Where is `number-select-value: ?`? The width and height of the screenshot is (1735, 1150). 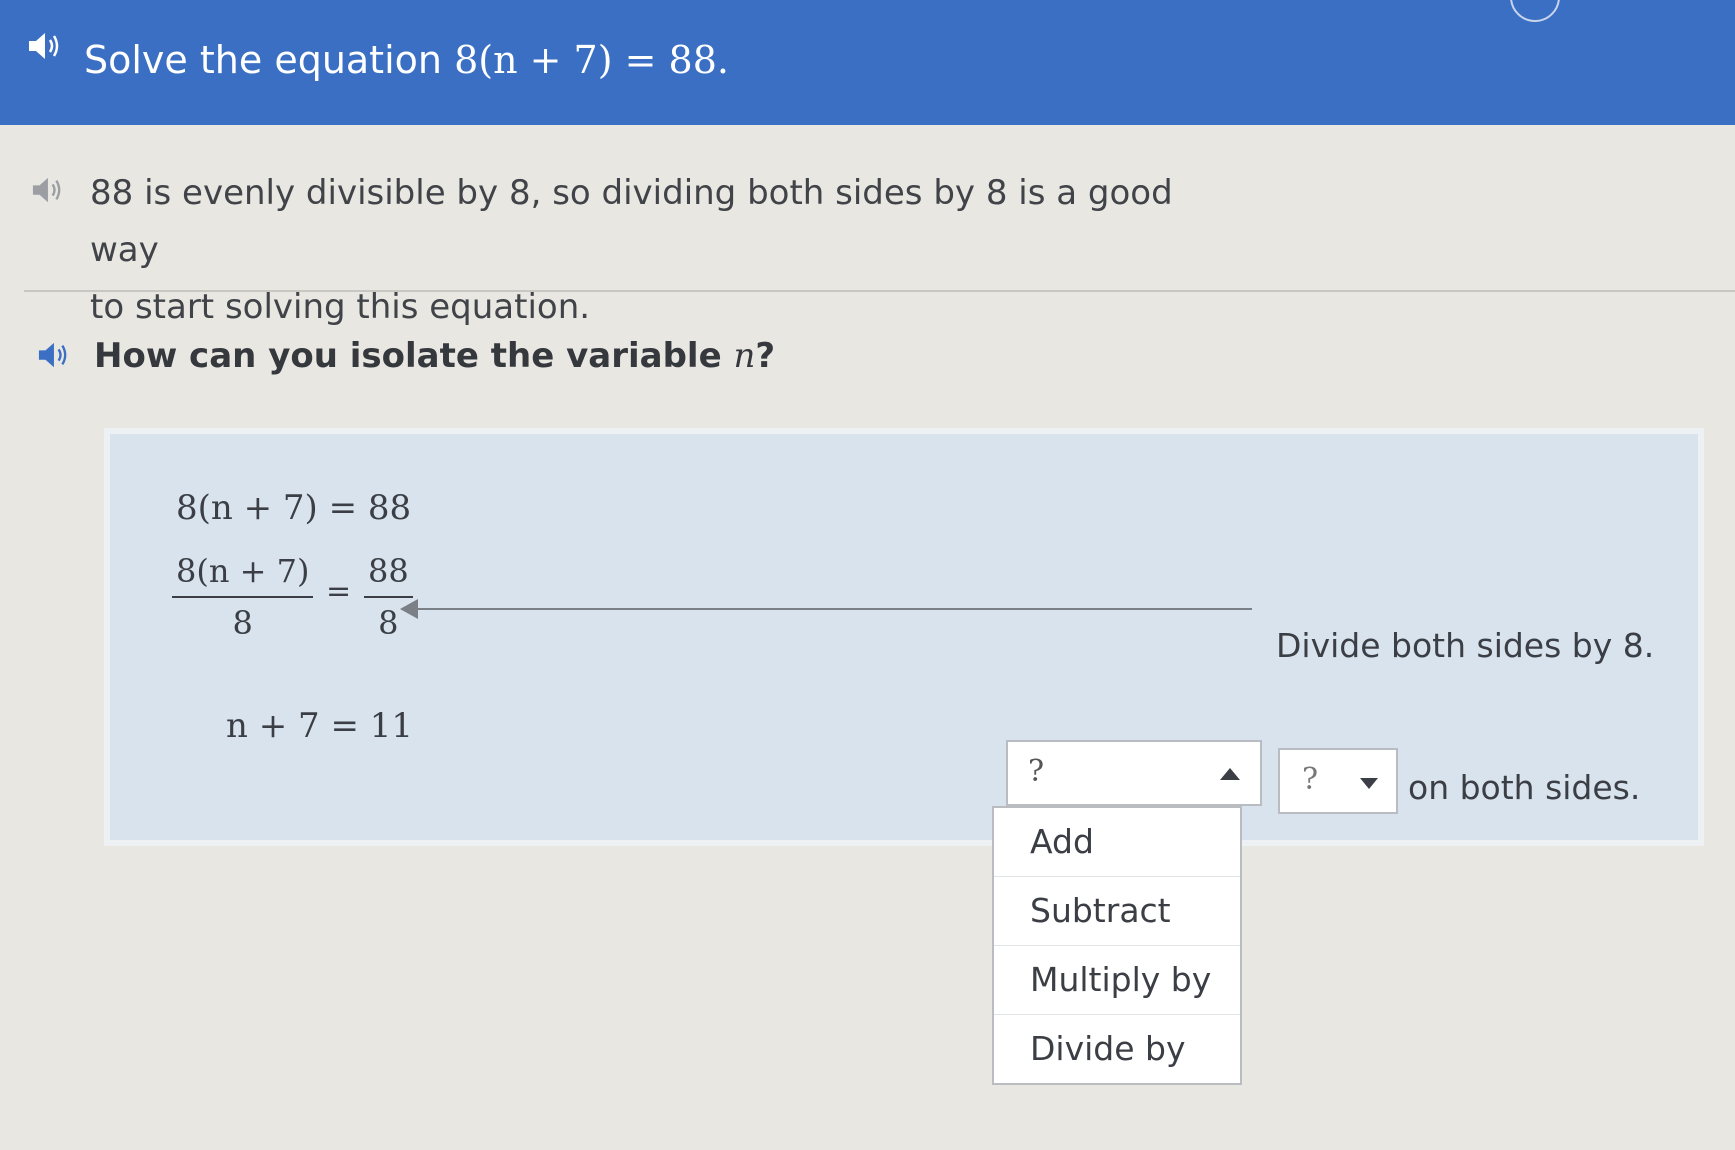
number-select-value: ? is located at coordinates (1310, 779).